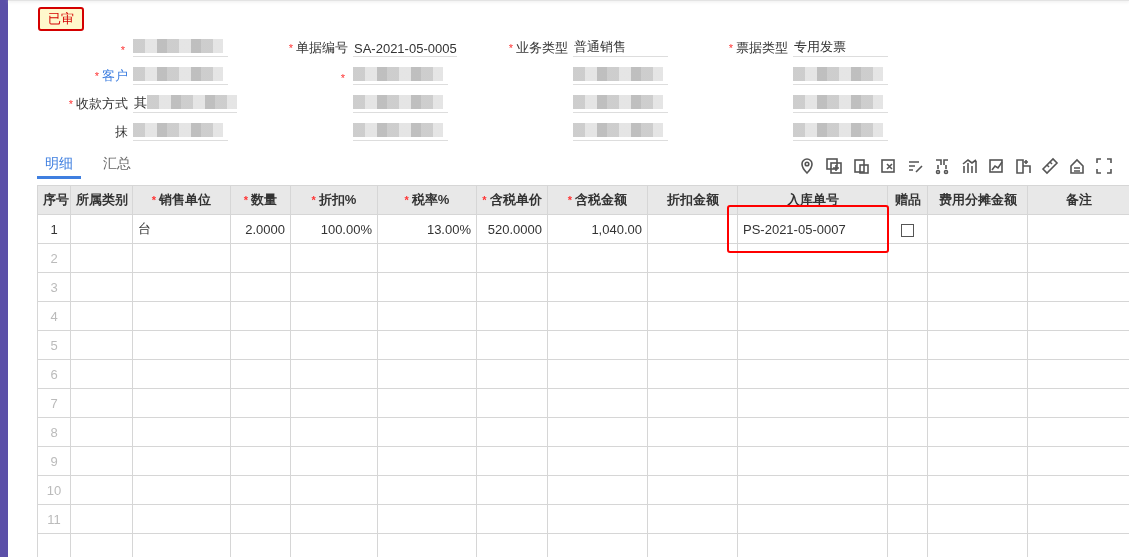  Describe the element at coordinates (427, 200) in the screenshot. I see `column-header: * 税率%` at that location.